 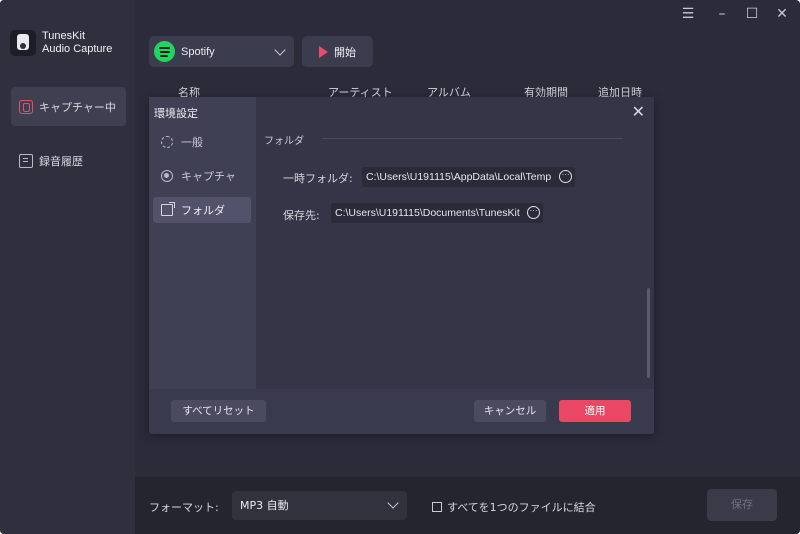 I want to click on start-button: 開始, so click(x=337, y=51).